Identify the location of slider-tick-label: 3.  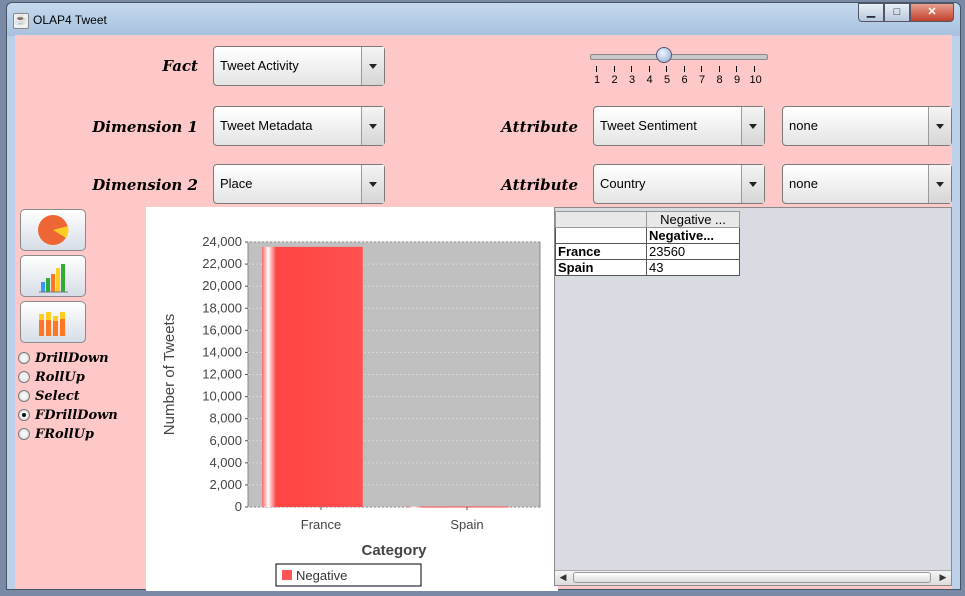
(632, 80).